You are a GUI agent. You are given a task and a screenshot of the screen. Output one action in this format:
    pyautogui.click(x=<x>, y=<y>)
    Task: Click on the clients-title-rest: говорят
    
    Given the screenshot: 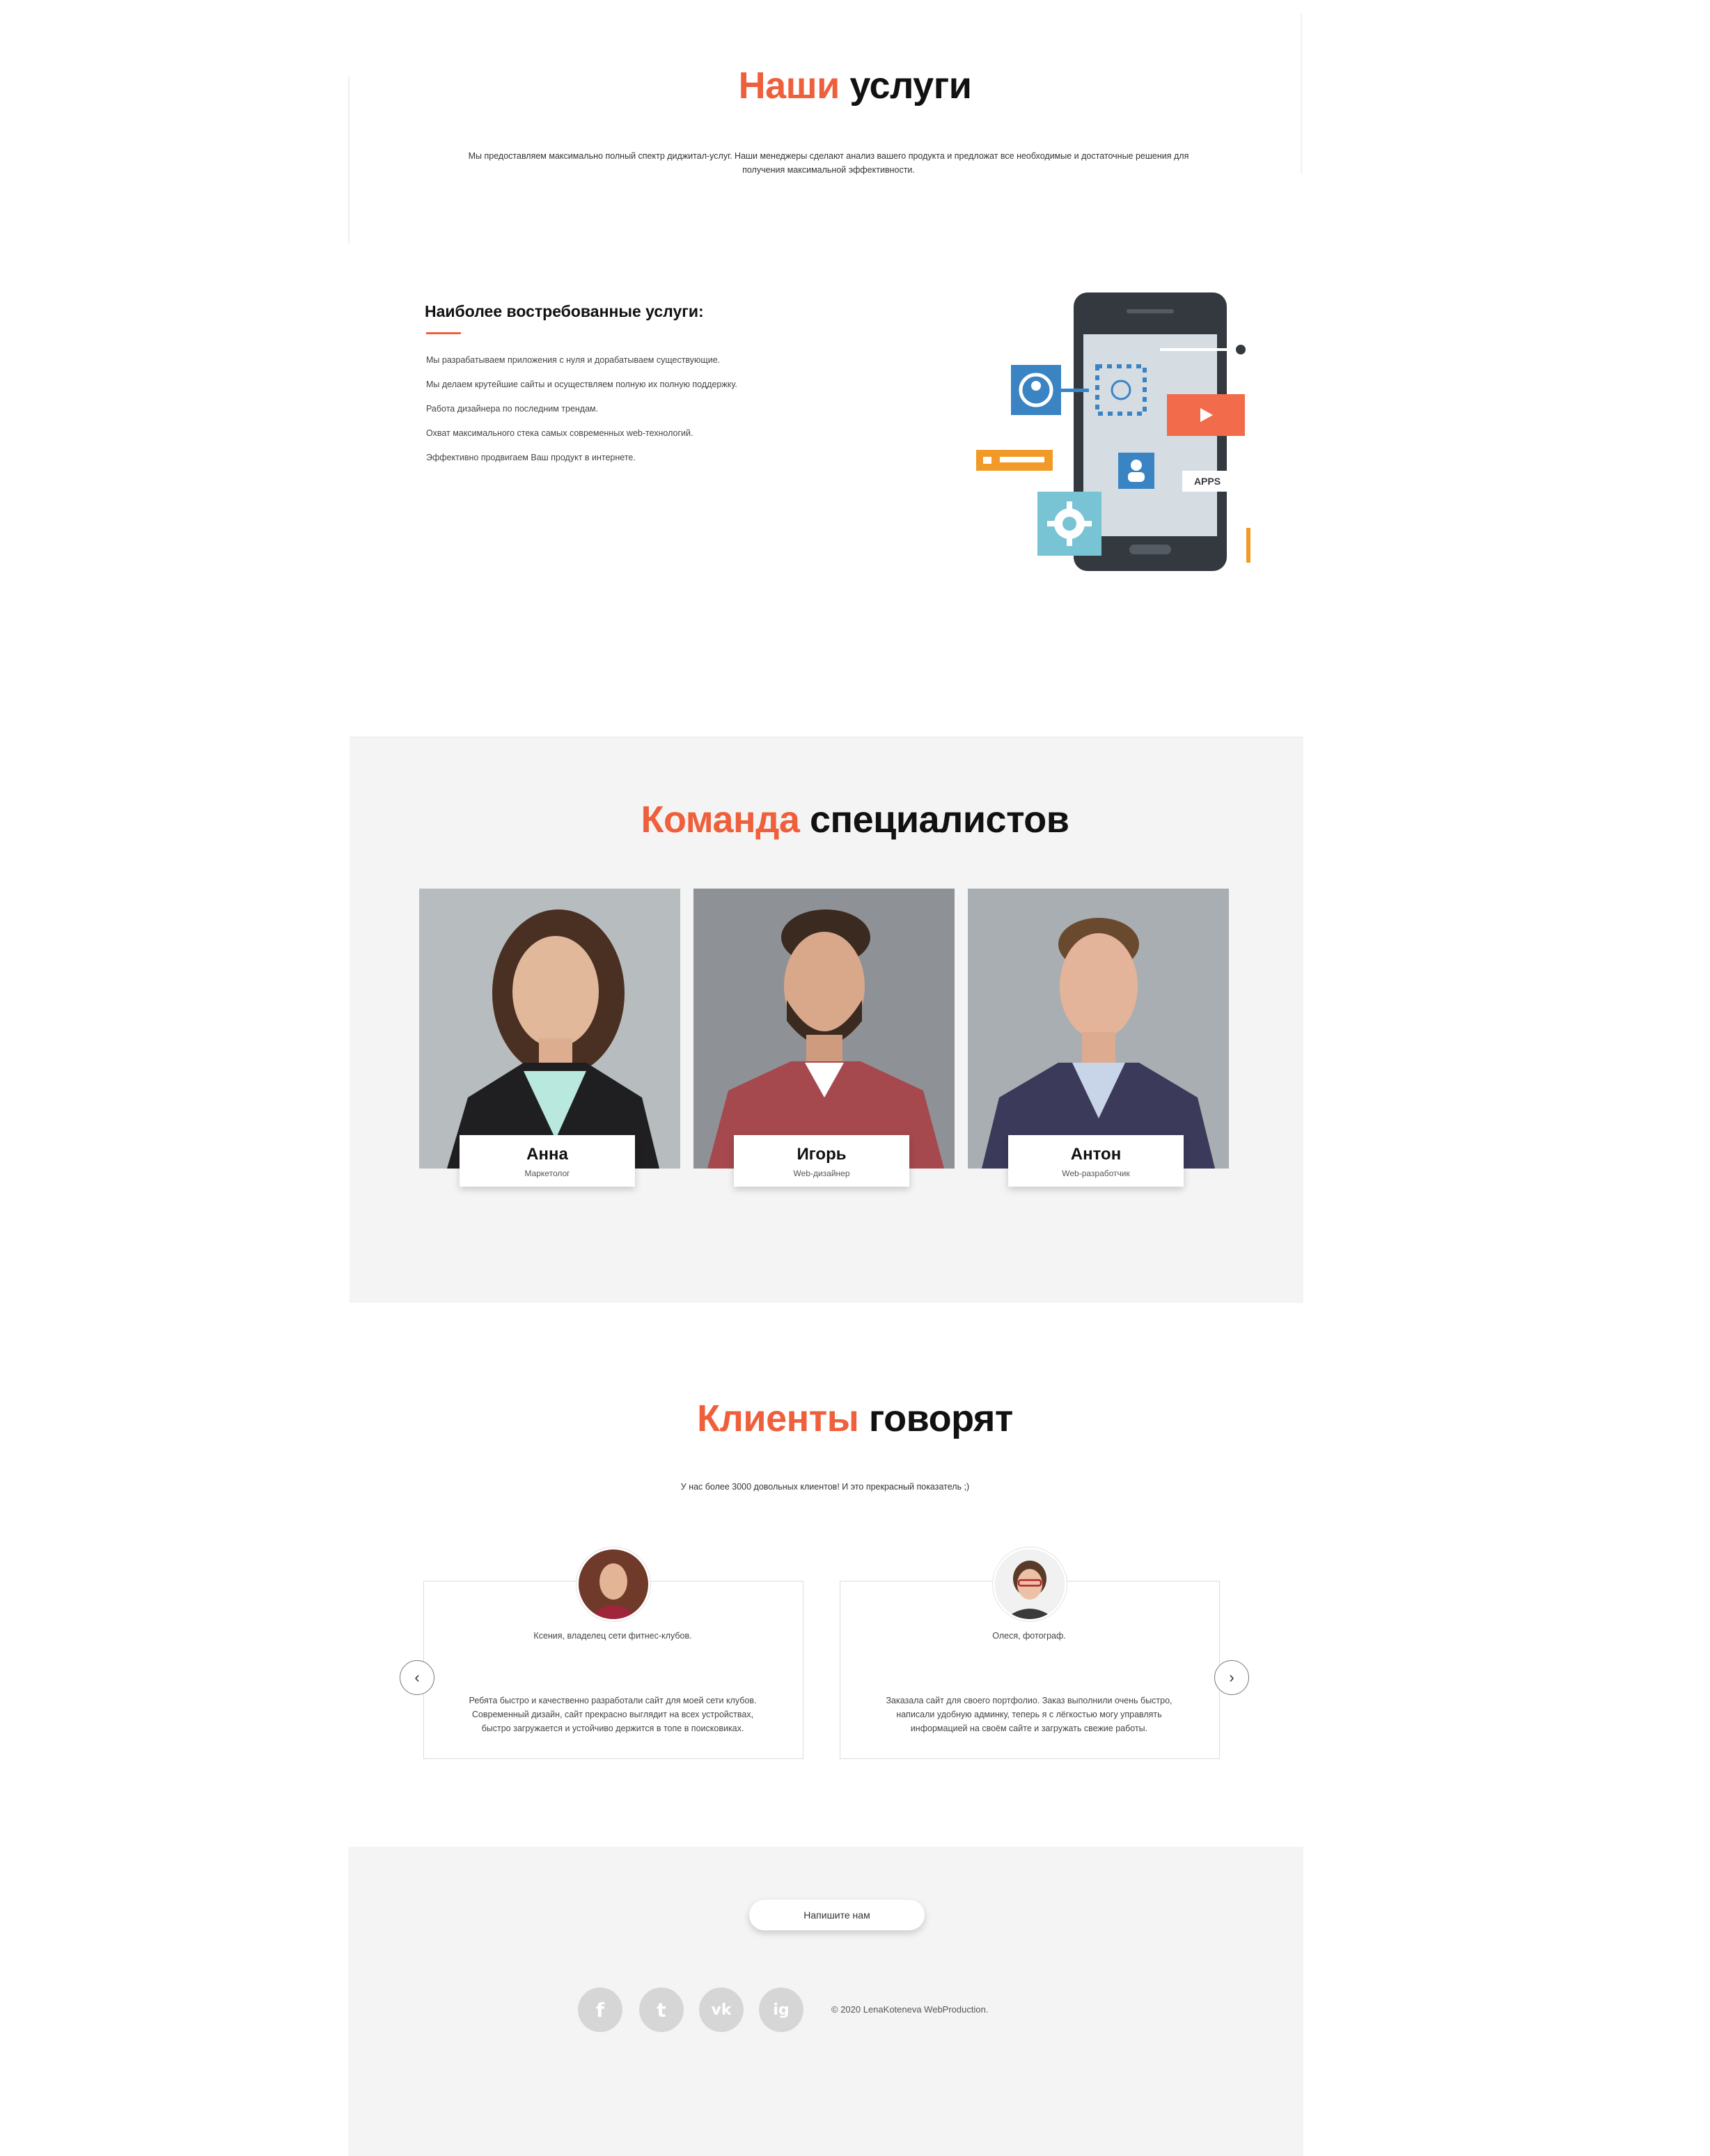 What is the action you would take?
    pyautogui.click(x=941, y=1418)
    